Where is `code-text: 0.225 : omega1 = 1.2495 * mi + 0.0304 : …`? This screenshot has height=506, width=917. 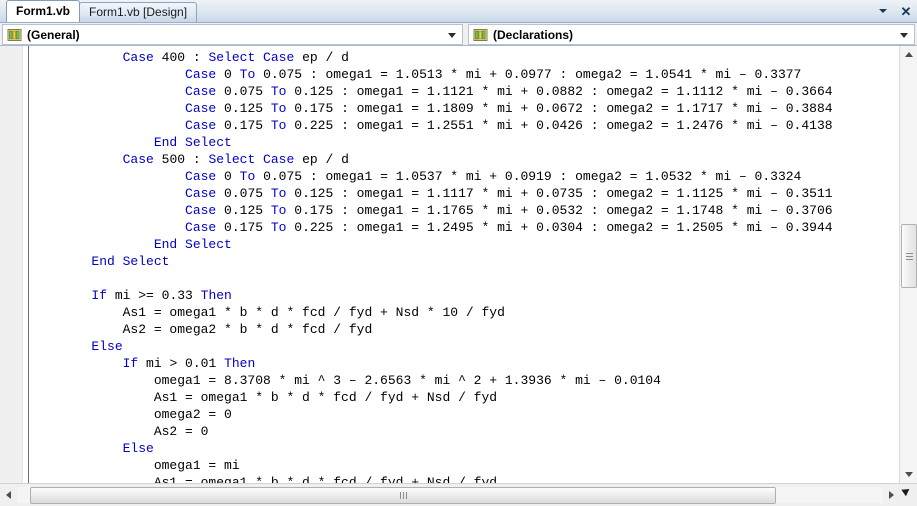 code-text: 0.225 : omega1 = 1.2495 * mi + 0.0304 : … is located at coordinates (559, 227).